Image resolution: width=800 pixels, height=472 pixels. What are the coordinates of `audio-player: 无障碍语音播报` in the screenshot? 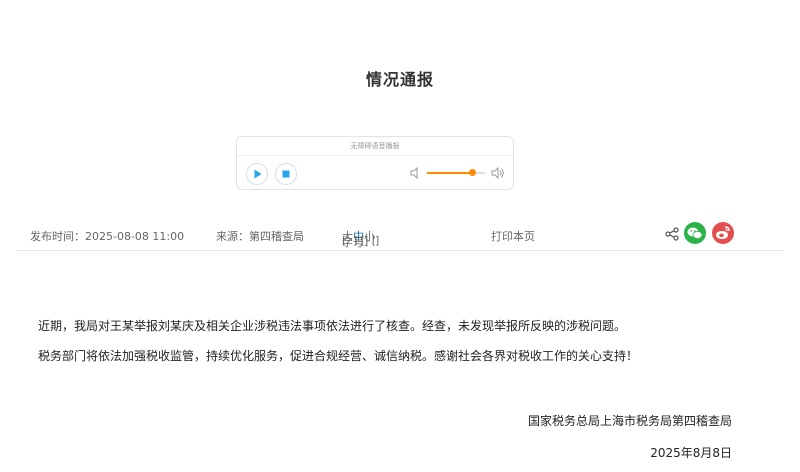 It's located at (375, 163).